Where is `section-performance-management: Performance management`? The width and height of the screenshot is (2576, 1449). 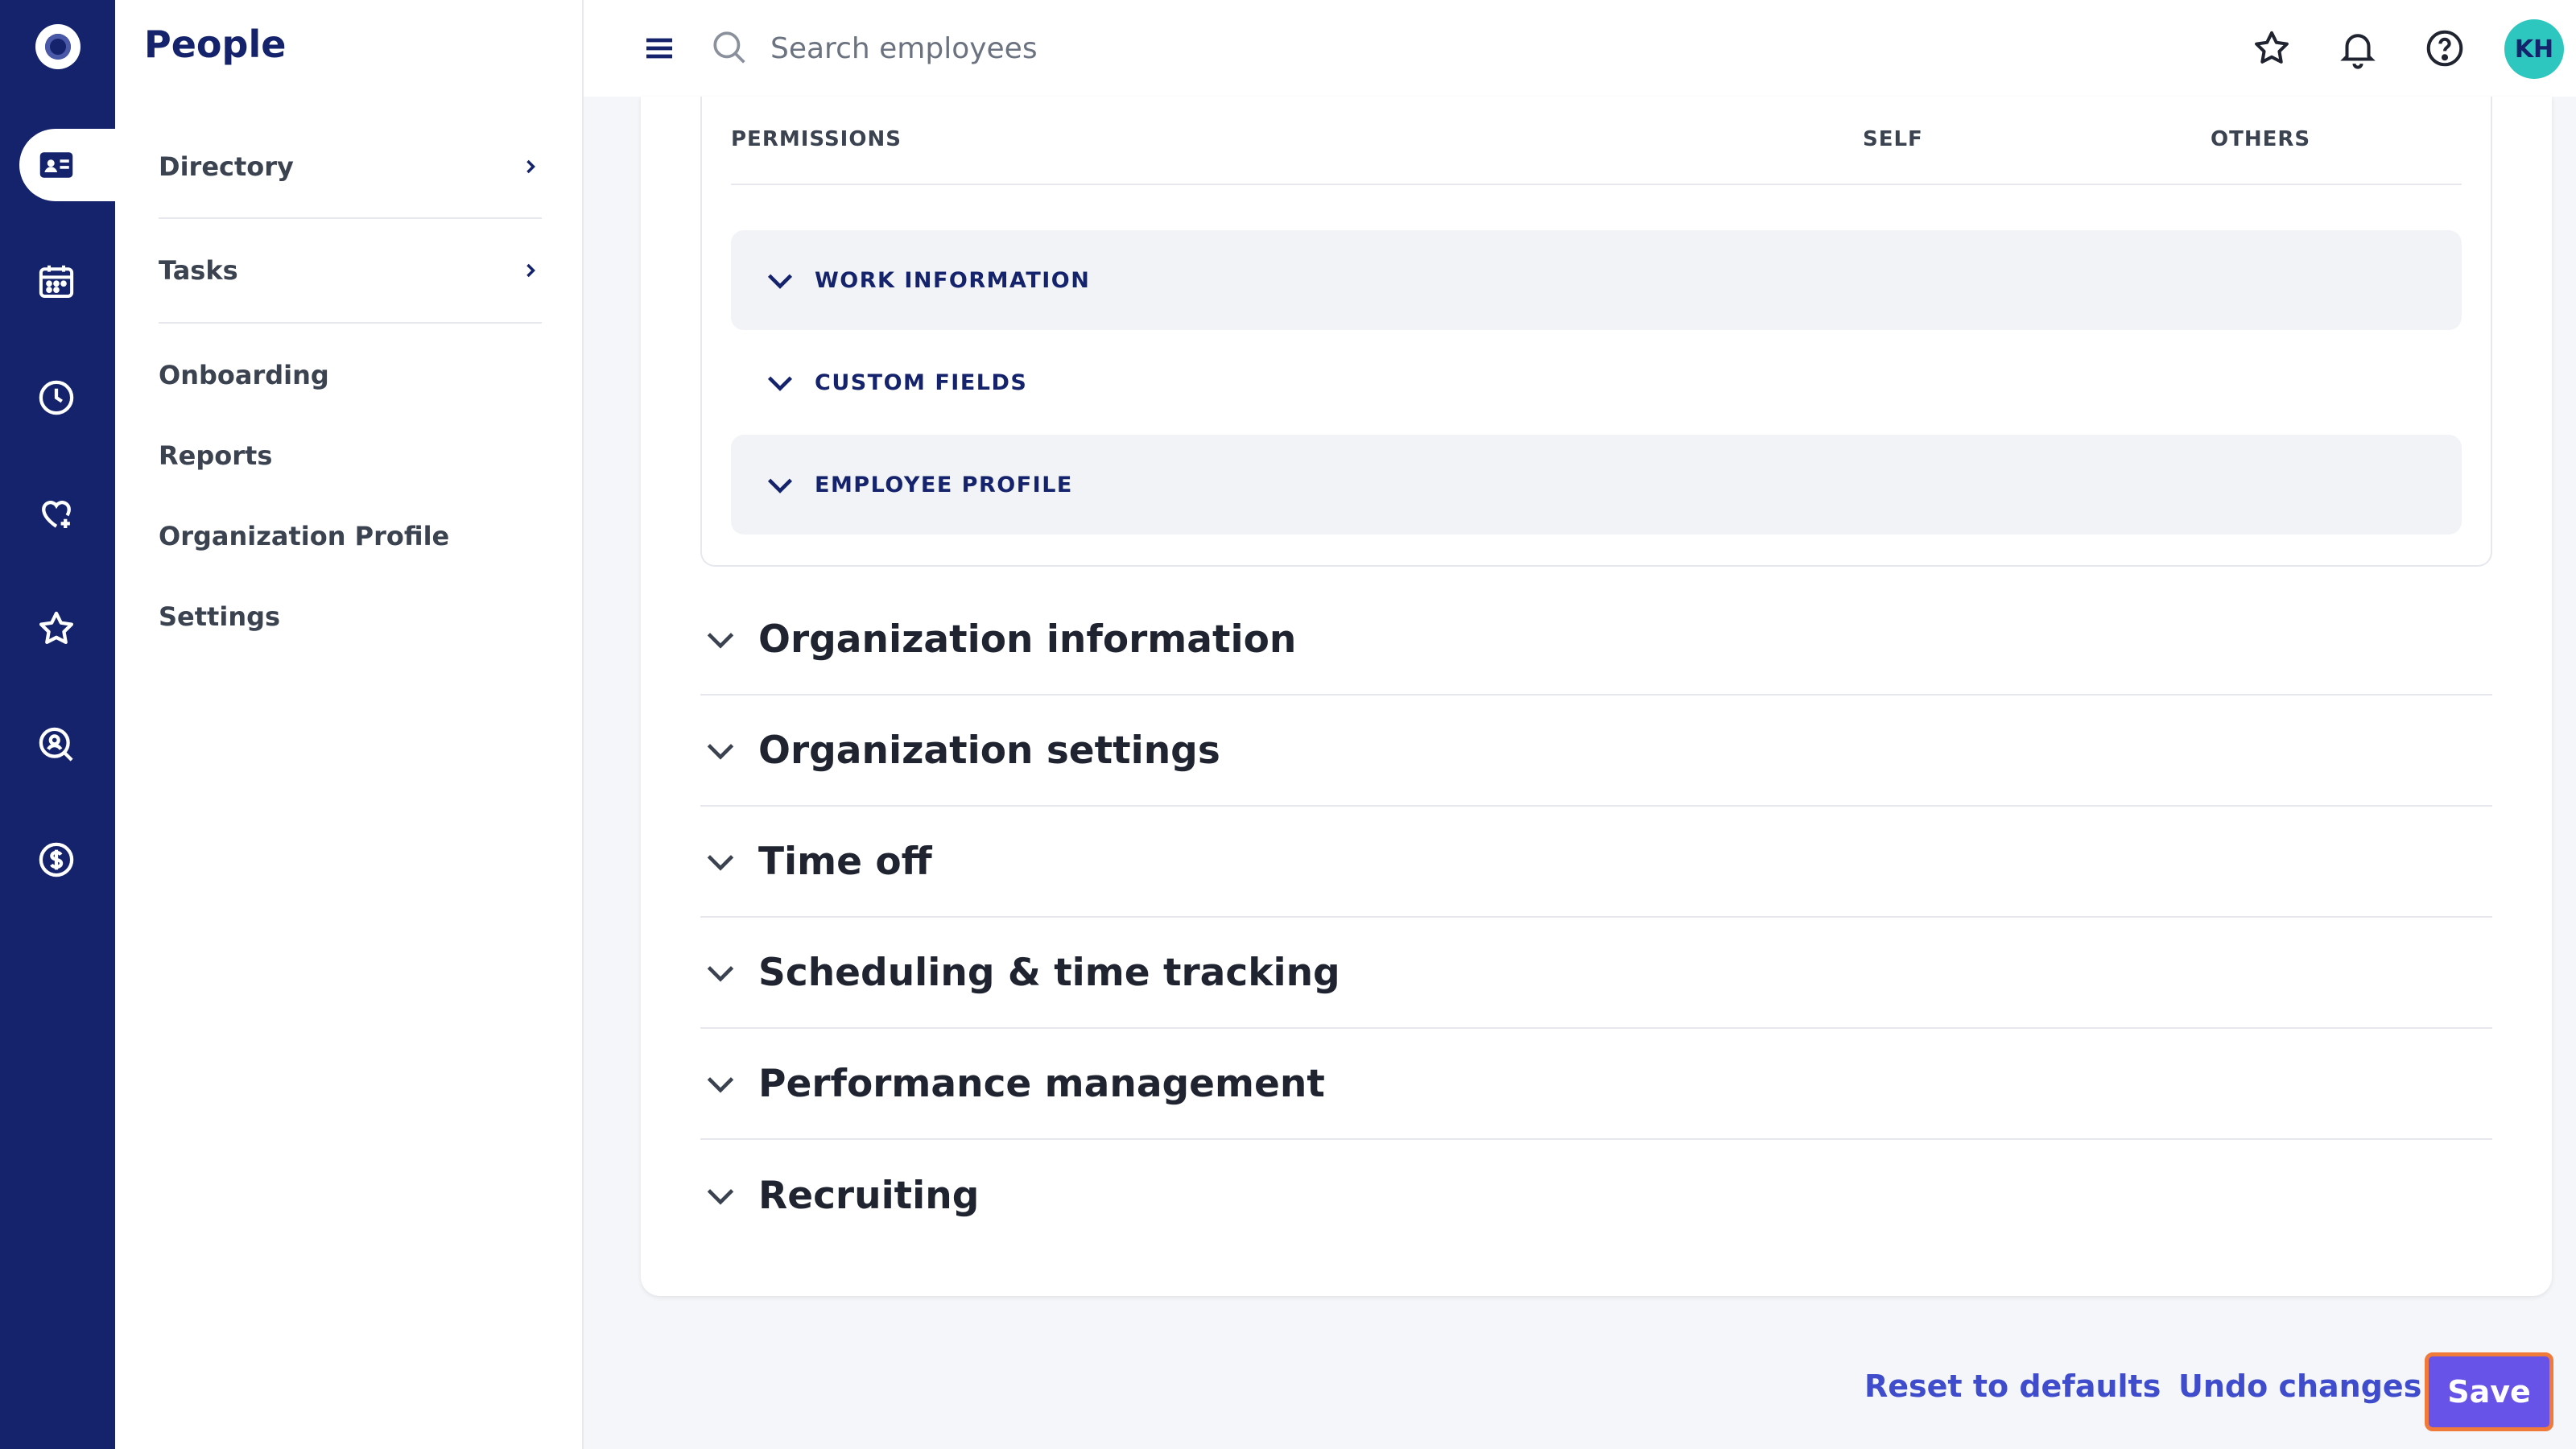
section-performance-management: Performance management is located at coordinates (1596, 1084).